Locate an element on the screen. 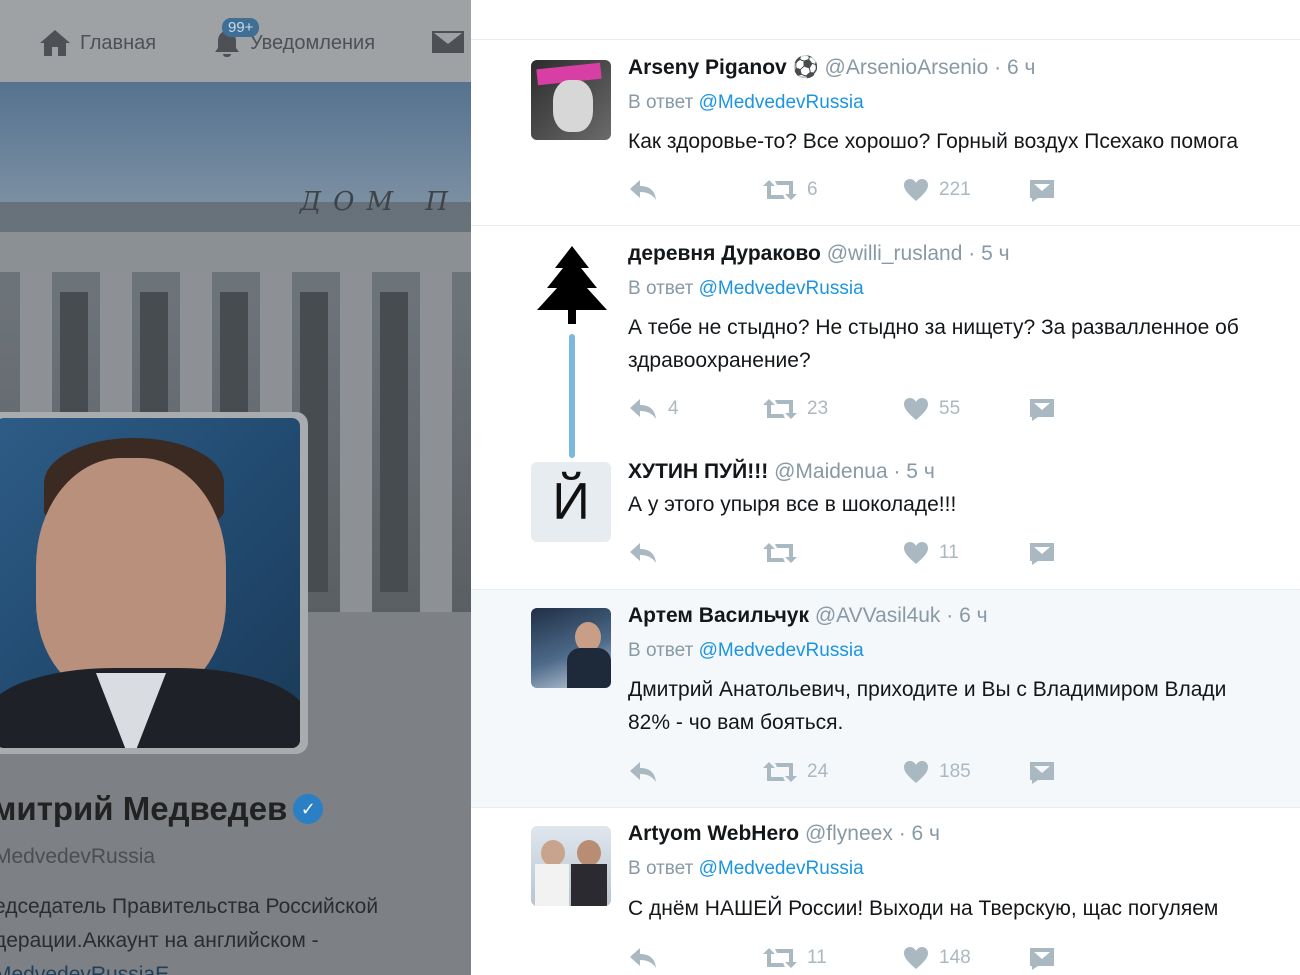  tweet-partial: 5 is located at coordinates (885, 20).